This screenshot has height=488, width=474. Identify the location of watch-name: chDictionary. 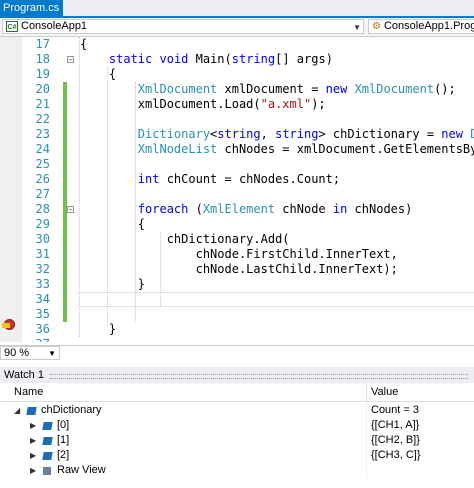
(71, 410).